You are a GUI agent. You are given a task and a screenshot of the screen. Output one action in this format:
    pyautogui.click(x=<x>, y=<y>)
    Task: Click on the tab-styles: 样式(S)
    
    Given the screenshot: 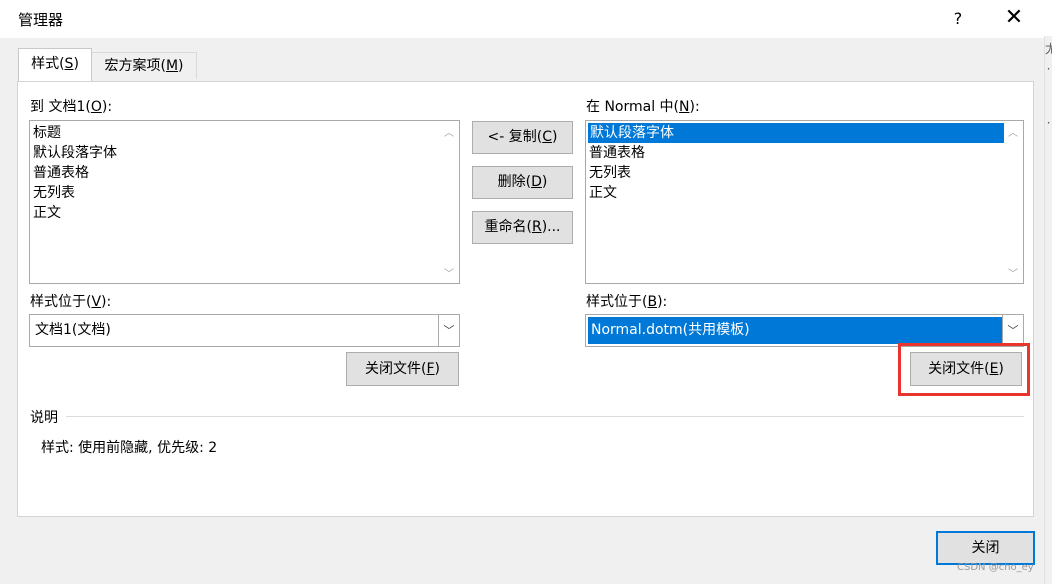 What is the action you would take?
    pyautogui.click(x=55, y=64)
    